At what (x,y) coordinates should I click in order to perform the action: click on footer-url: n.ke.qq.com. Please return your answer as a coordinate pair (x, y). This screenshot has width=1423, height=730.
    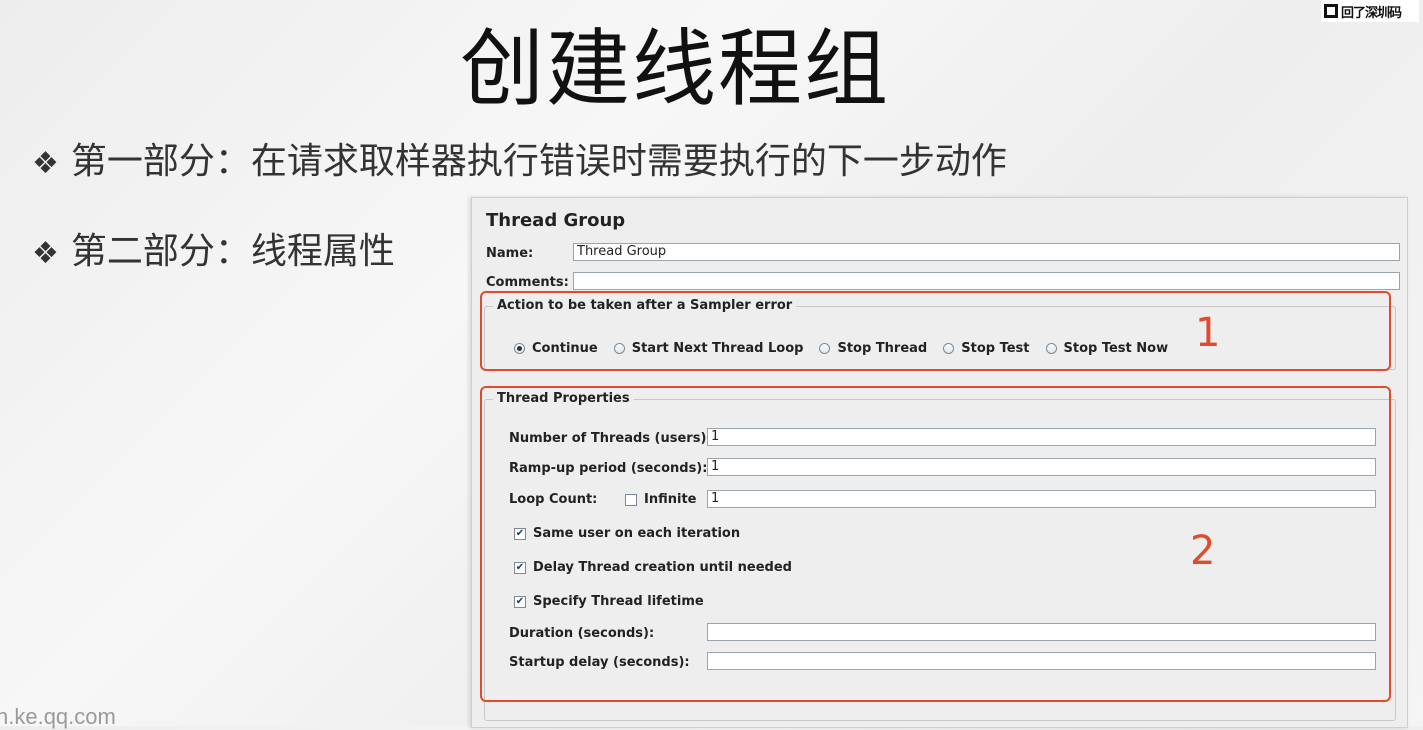
    Looking at the image, I should click on (58, 716).